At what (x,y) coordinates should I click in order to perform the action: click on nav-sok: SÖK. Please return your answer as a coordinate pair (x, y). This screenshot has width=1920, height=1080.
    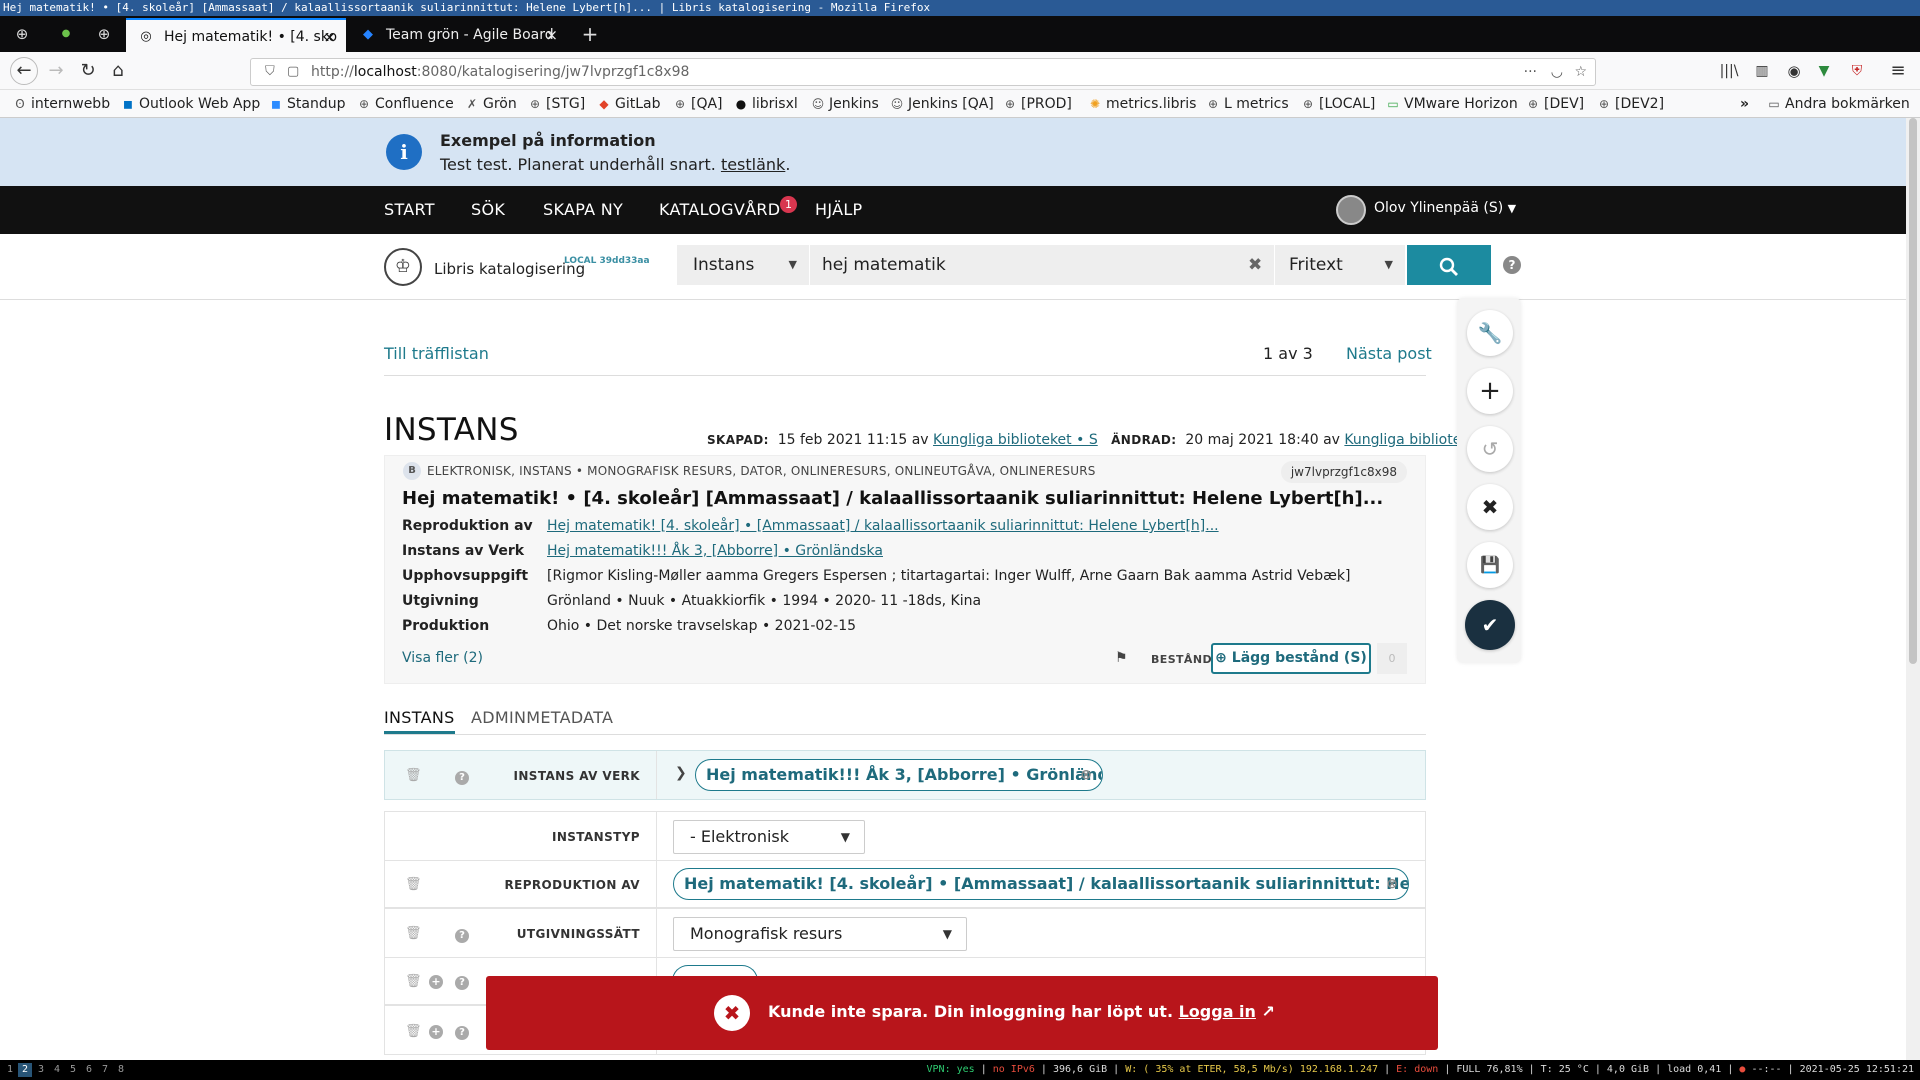
    Looking at the image, I should click on (488, 209).